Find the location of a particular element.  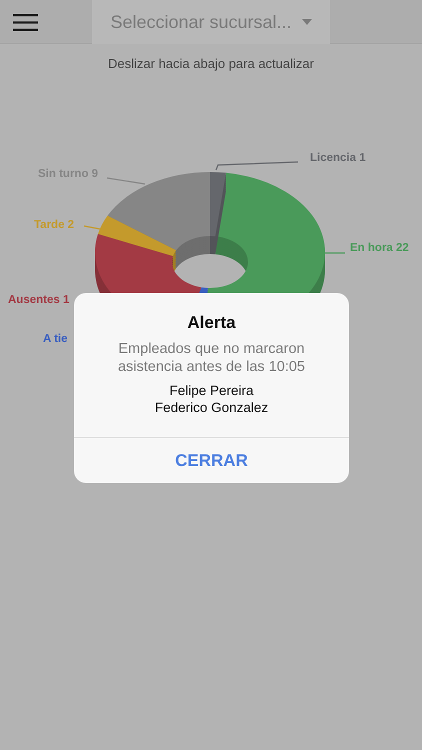

chart-label: Ausentes 1 is located at coordinates (39, 300).